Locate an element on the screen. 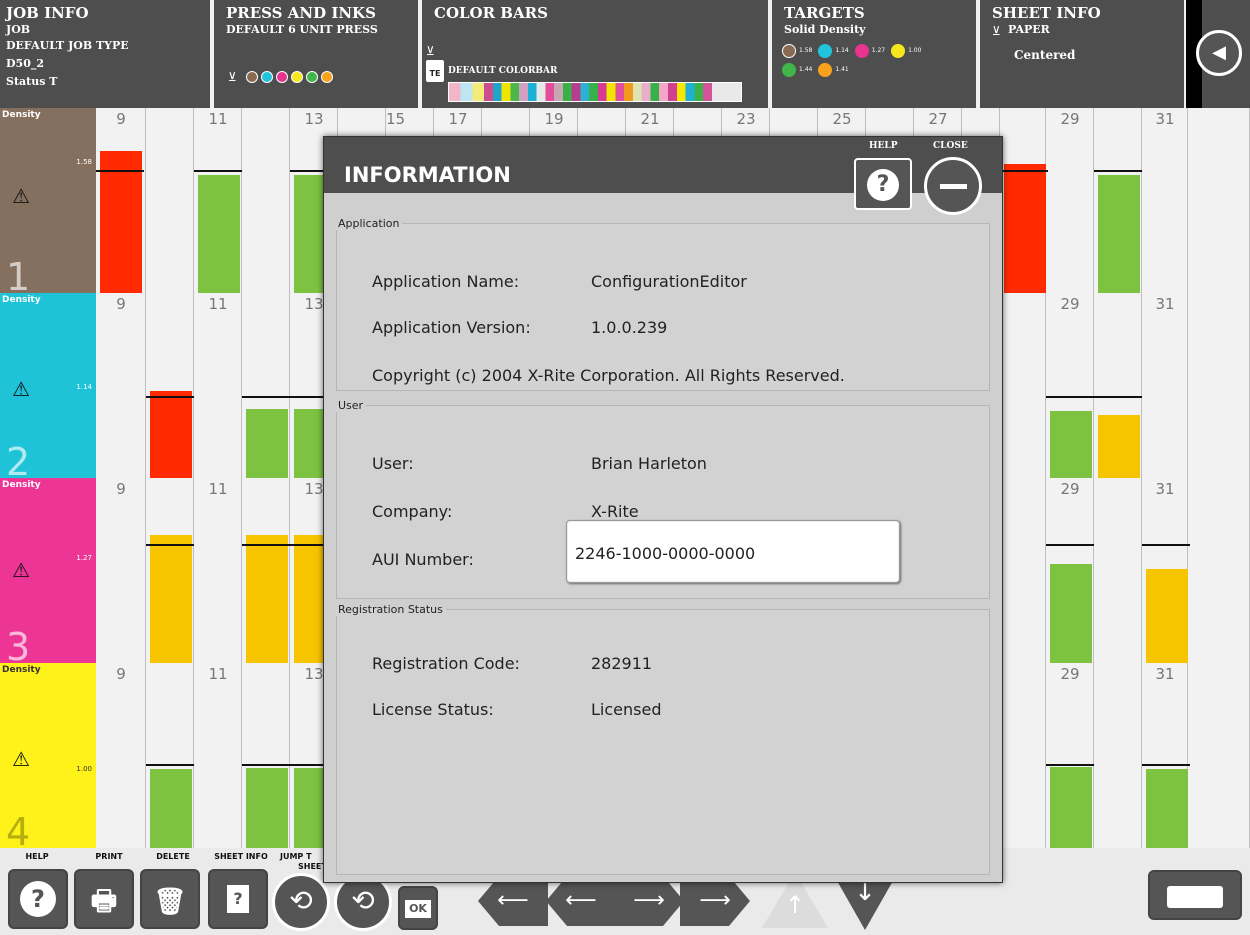  press-inks-panel: PRESS AND INKS DEFAULT 6 UNIT PRESS ⊻ is located at coordinates (316, 54).